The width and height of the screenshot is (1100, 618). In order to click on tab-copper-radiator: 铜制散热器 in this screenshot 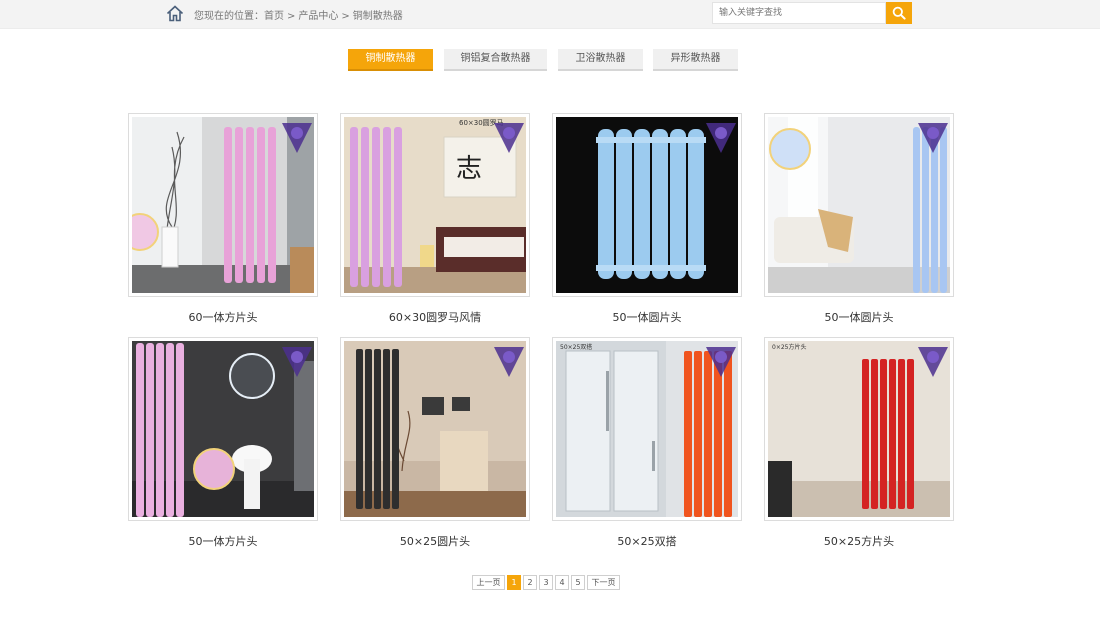, I will do `click(390, 59)`.